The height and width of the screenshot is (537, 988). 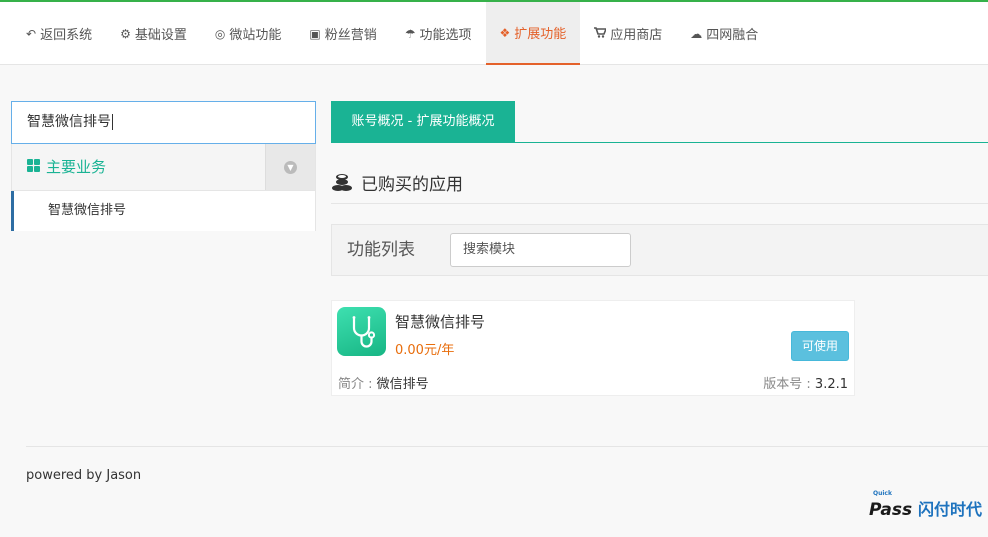 What do you see at coordinates (425, 350) in the screenshot?
I see `app-price: 0.00元/年` at bounding box center [425, 350].